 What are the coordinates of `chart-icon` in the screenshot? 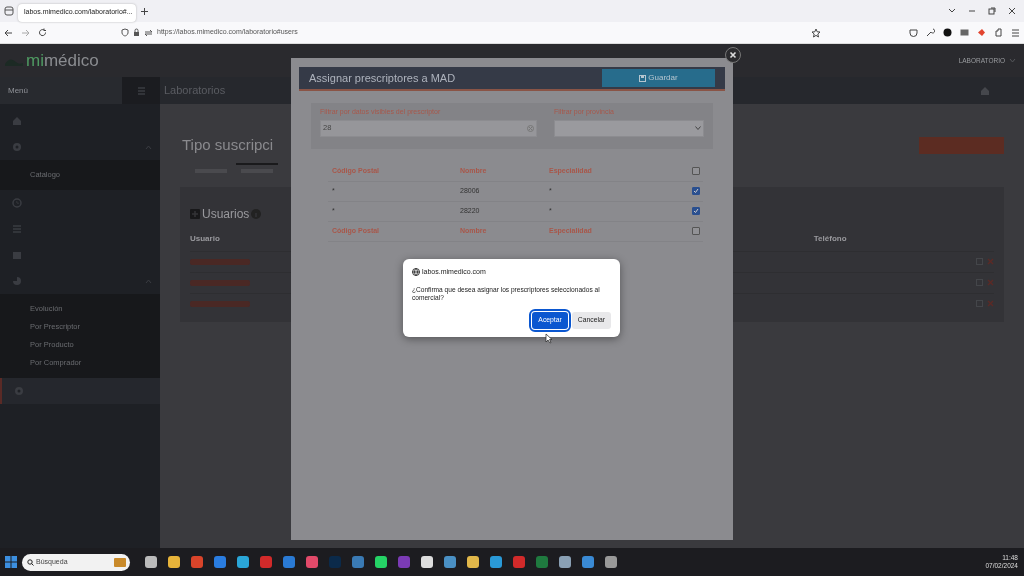 It's located at (17, 281).